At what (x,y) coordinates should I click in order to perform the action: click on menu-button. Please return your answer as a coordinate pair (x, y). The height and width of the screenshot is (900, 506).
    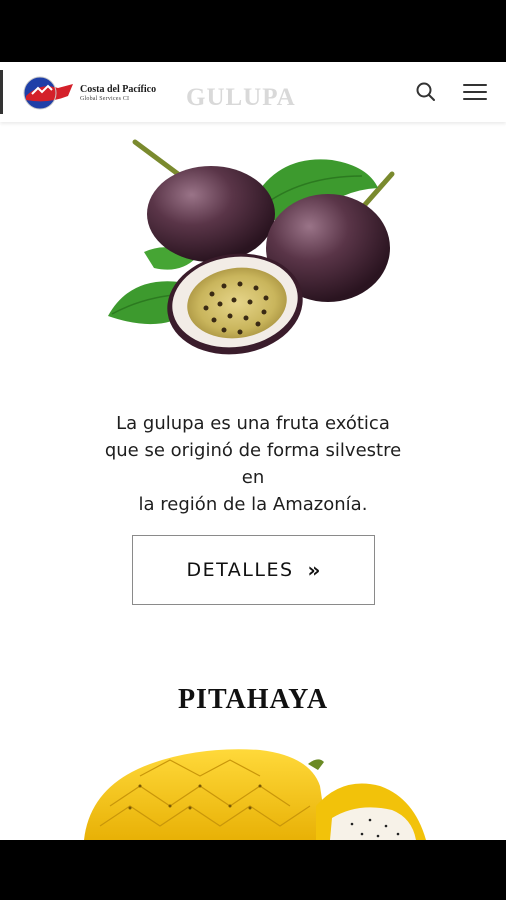
    Looking at the image, I should click on (475, 92).